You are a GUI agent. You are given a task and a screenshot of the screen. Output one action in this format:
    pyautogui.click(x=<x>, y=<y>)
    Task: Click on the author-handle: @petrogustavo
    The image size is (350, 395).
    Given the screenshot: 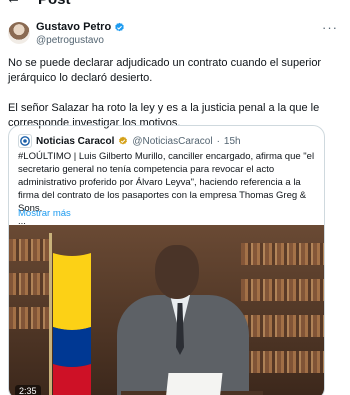 What is the action you would take?
    pyautogui.click(x=70, y=40)
    